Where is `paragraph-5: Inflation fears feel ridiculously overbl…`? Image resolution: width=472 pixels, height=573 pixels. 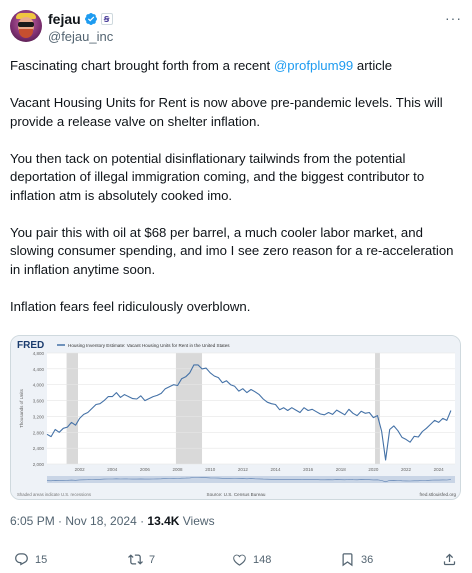 paragraph-5: Inflation fears feel ridiculously overbl… is located at coordinates (130, 306).